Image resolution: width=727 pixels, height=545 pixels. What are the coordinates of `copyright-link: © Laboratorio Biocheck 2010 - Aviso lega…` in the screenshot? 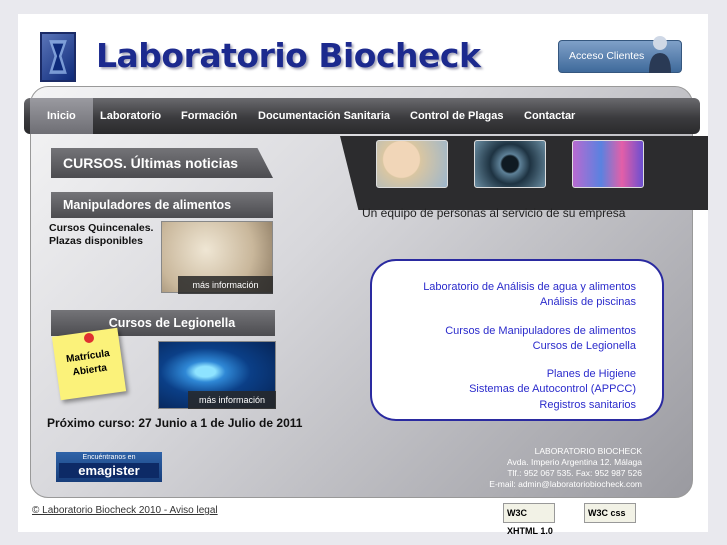 It's located at (125, 510).